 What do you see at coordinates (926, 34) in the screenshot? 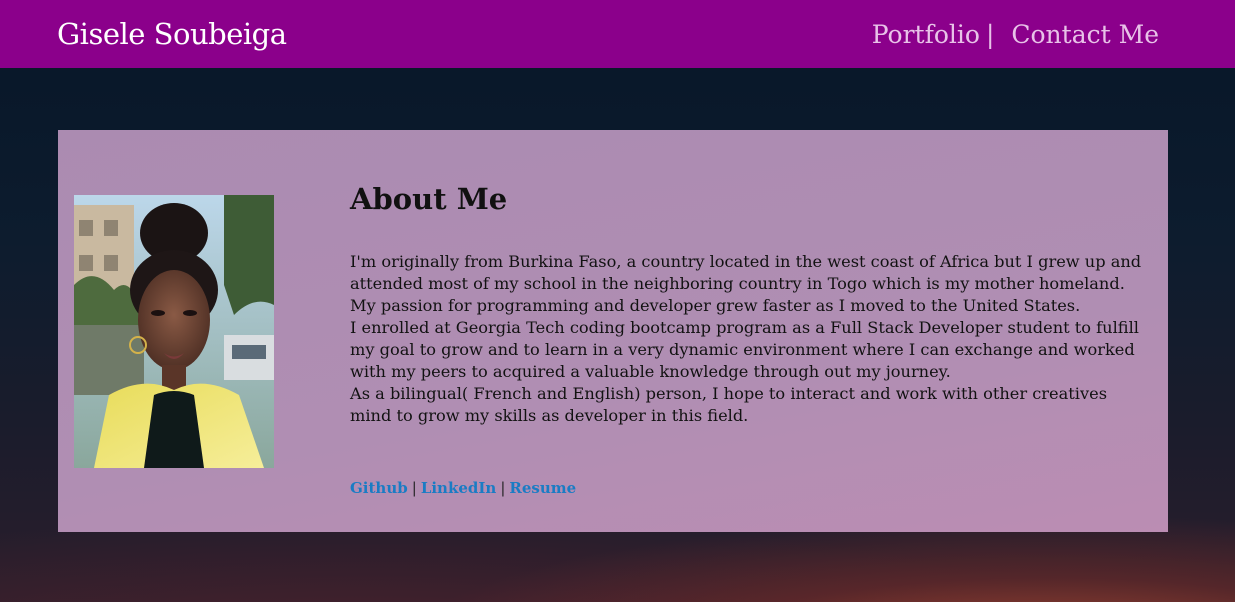
I see `nav-link-portfolio: Portfolio` at bounding box center [926, 34].